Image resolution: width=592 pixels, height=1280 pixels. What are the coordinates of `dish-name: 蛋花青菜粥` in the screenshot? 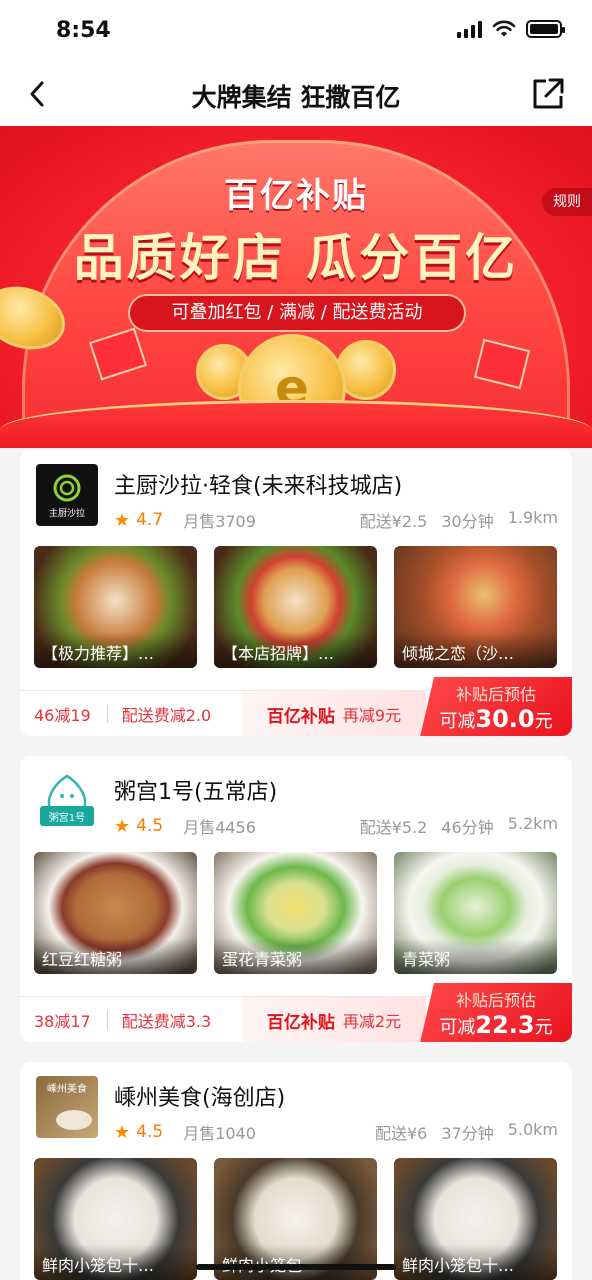 It's located at (295, 956).